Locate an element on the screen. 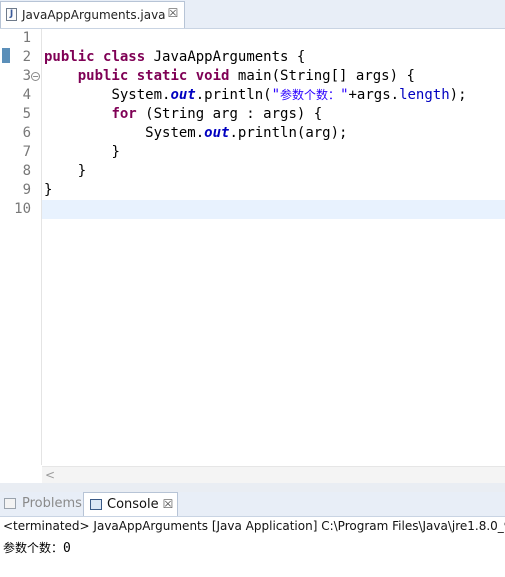 This screenshot has height=577, width=505. code-text-span: .println(arg); is located at coordinates (288, 133).